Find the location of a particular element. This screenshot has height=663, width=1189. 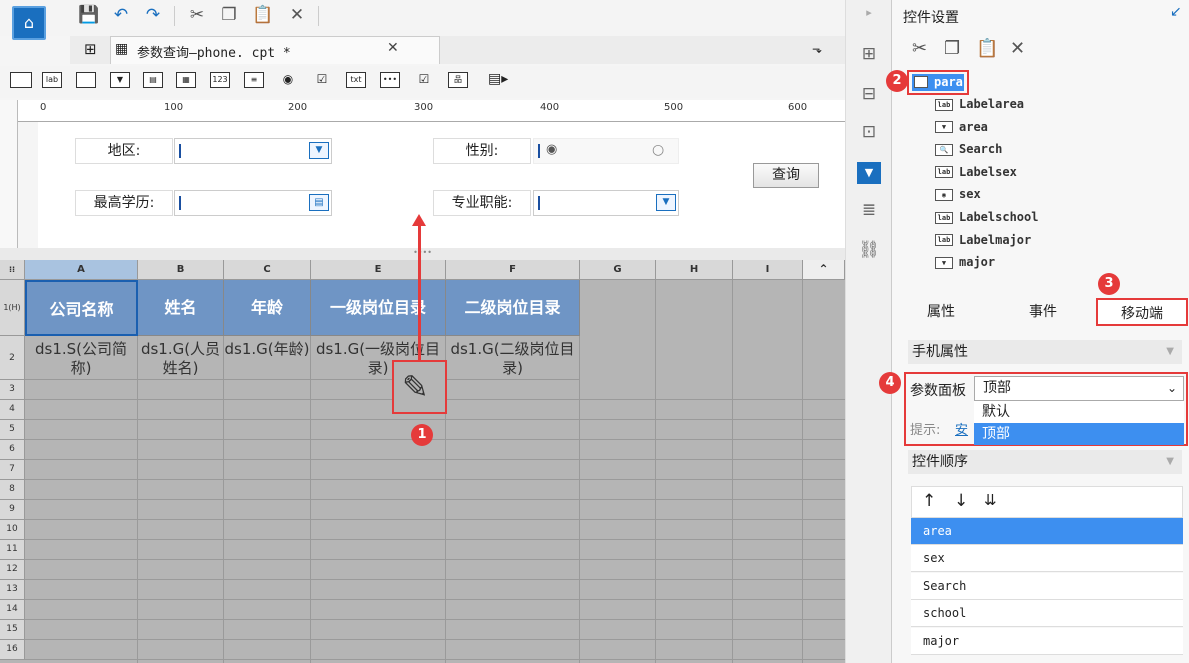

mobile-properties-section: 手机属性 ▼ is located at coordinates (1045, 352).